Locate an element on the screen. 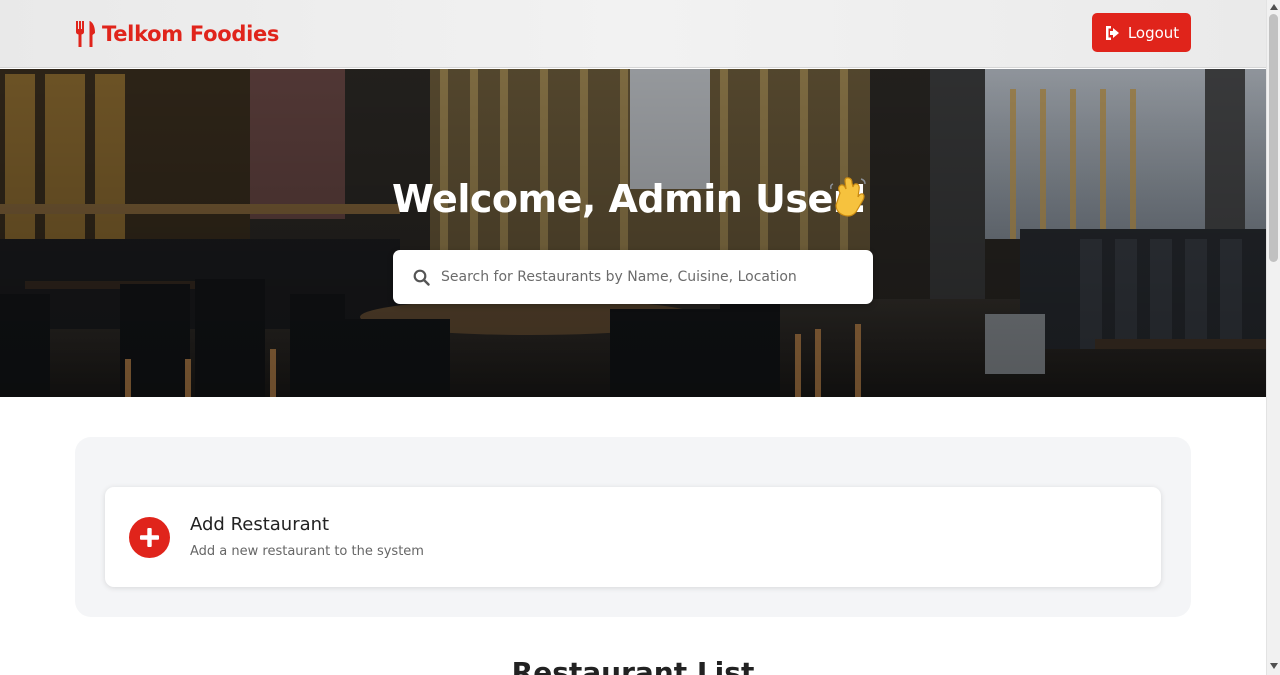 Image resolution: width=1280 pixels, height=675 pixels. add-restaurant-description: Add a new restaurant to the system is located at coordinates (307, 551).